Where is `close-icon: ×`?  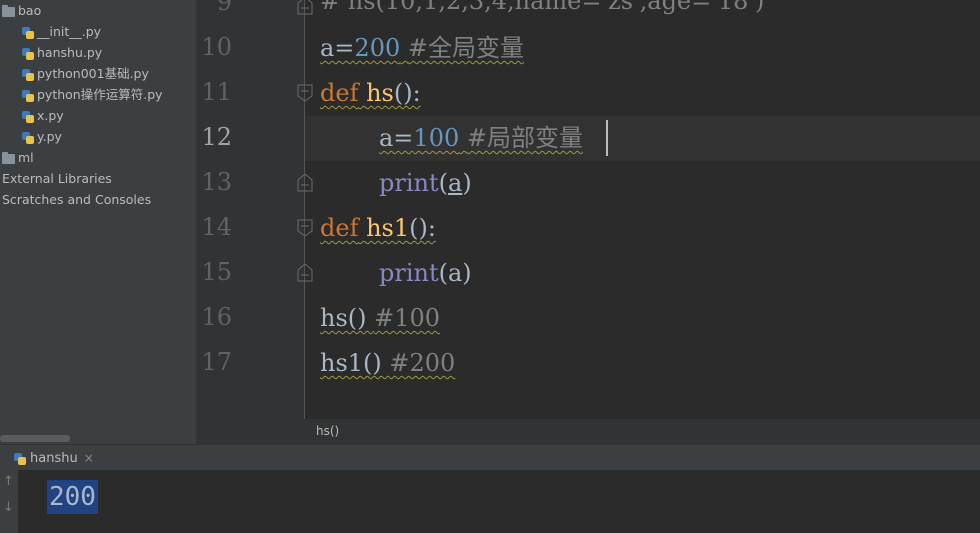 close-icon: × is located at coordinates (89, 458).